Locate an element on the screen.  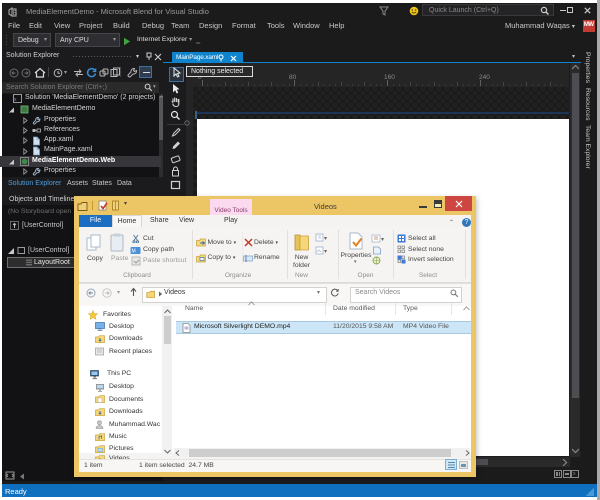
svg-text: M is located at coordinates (134, 251).